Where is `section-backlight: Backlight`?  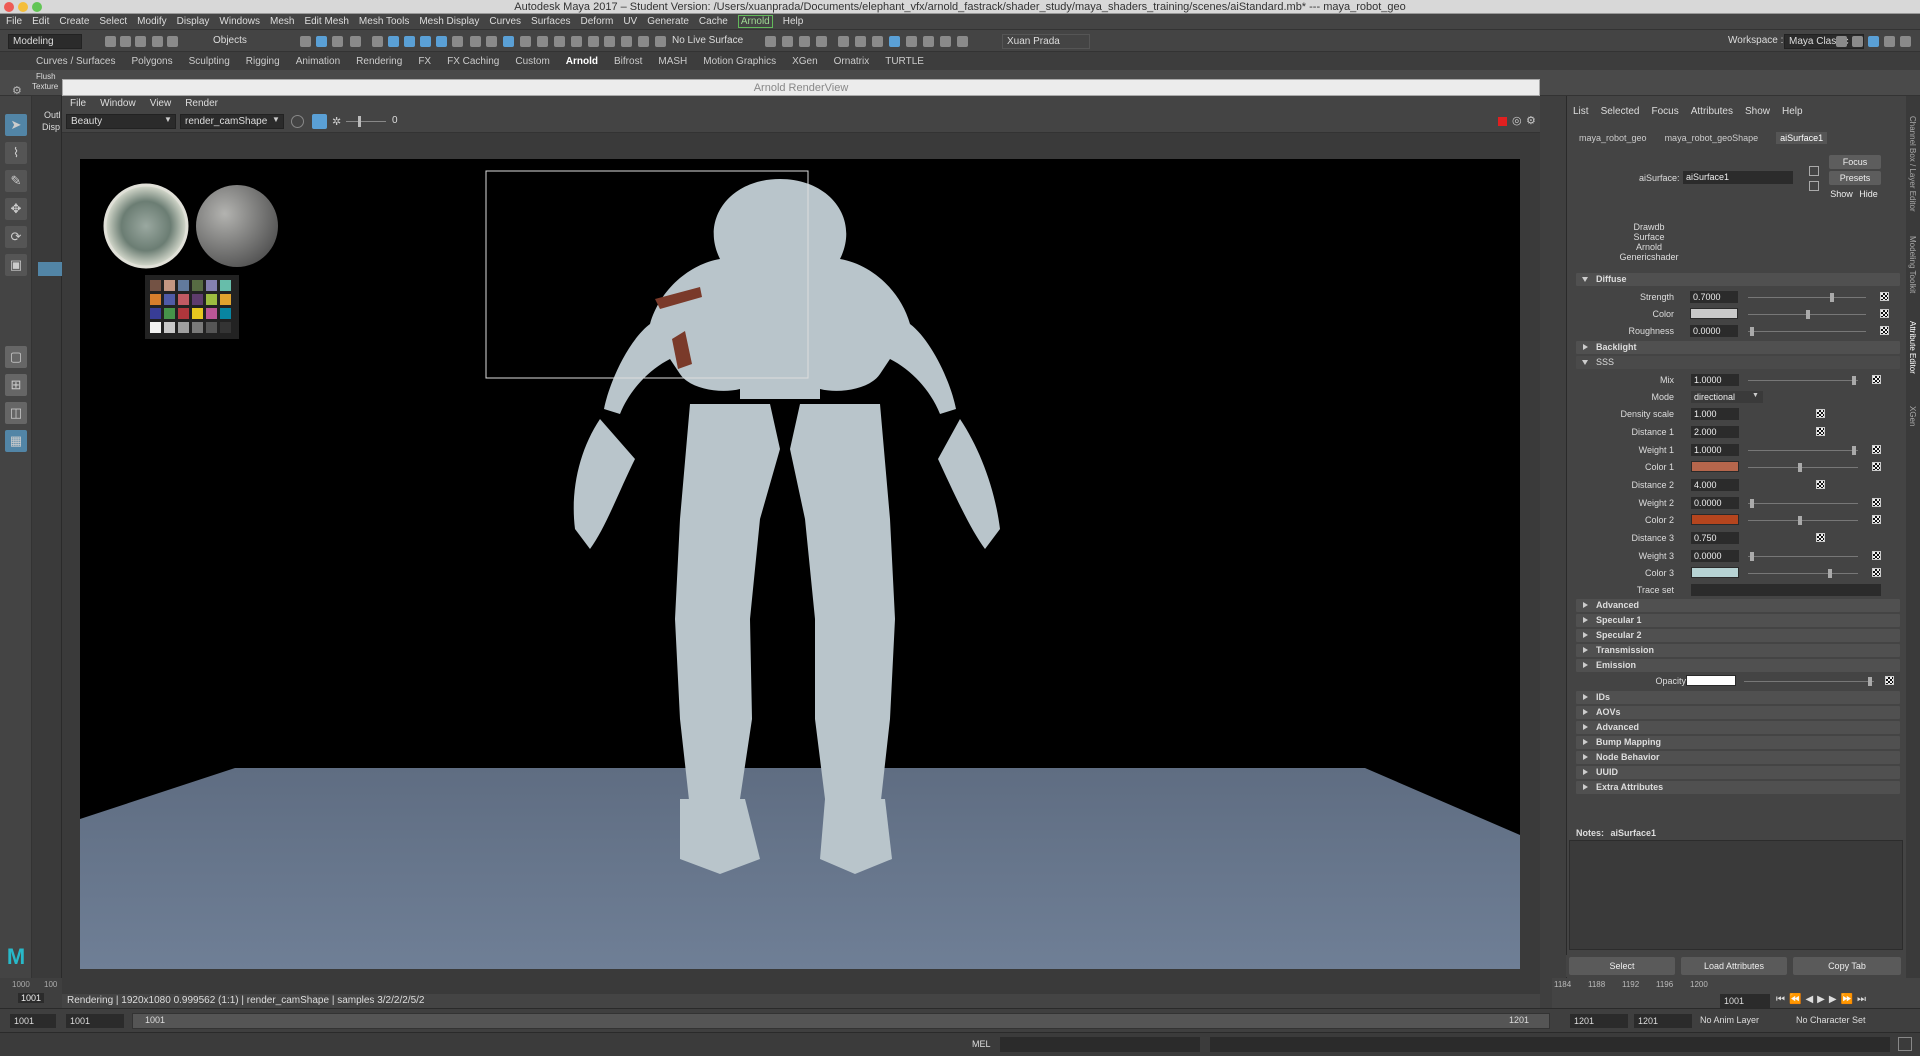
section-backlight: Backlight is located at coordinates (1738, 347).